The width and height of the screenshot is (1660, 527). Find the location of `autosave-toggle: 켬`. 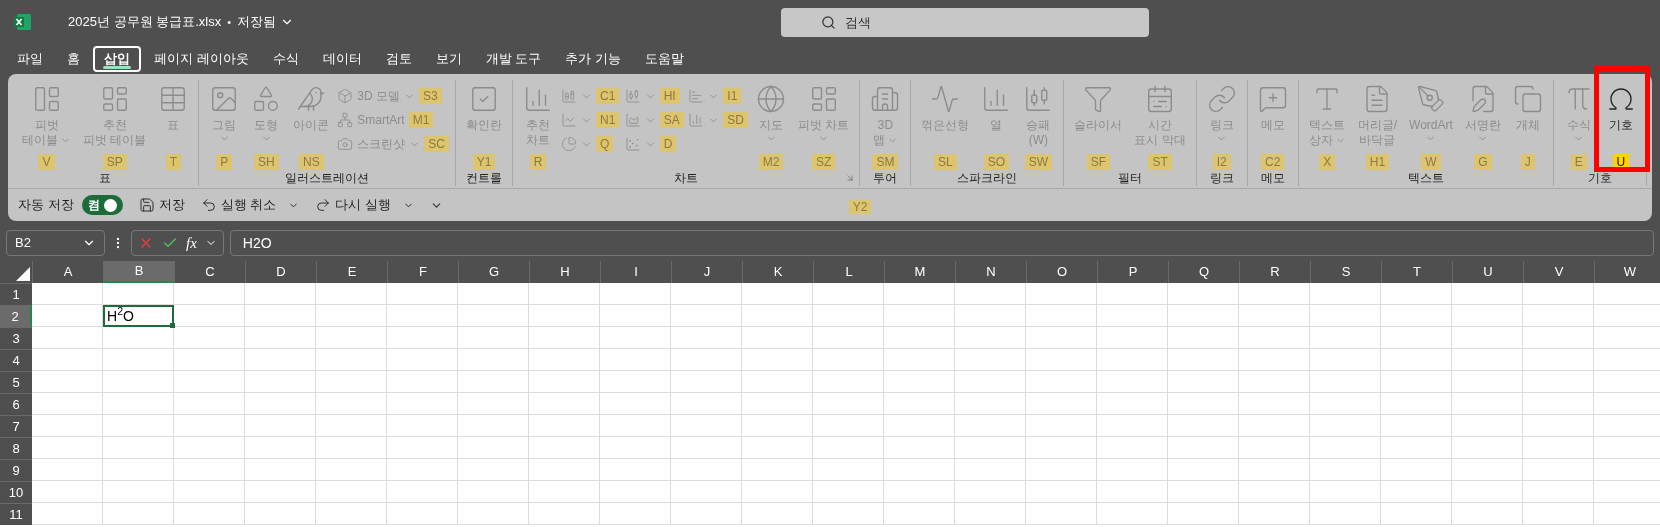

autosave-toggle: 켬 is located at coordinates (102, 205).